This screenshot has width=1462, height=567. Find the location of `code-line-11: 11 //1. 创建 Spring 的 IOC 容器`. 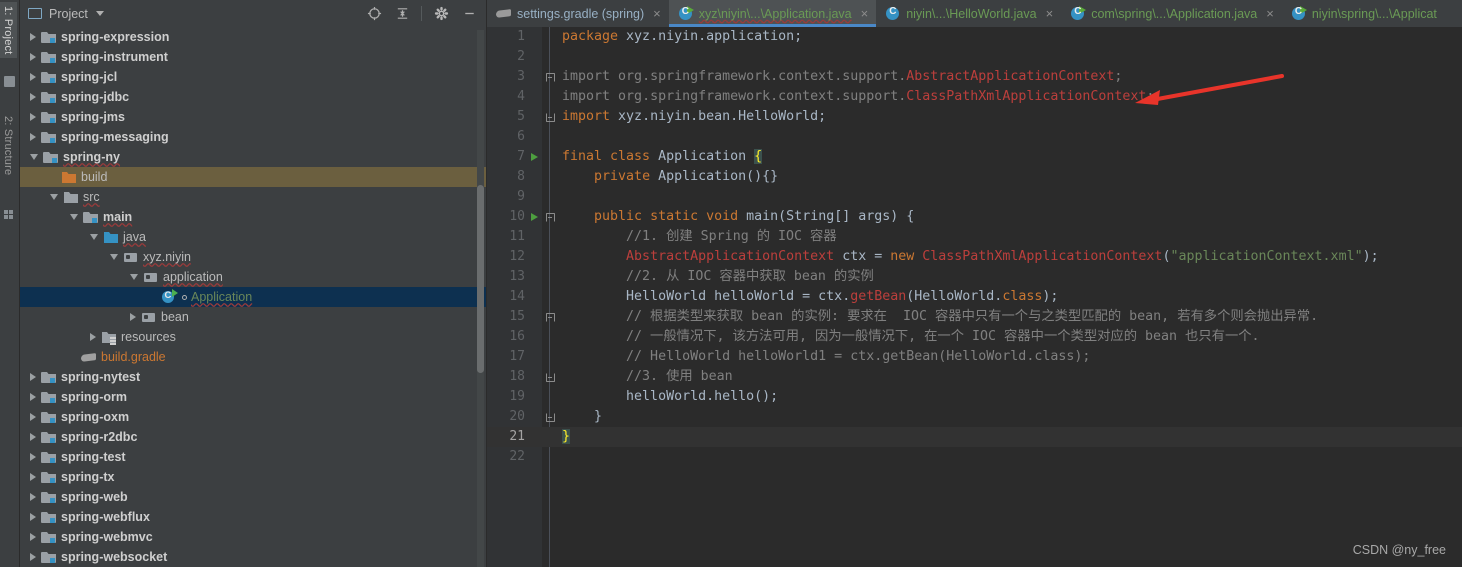

code-line-11: 11 //1. 创建 Spring 的 IOC 容器 is located at coordinates (974, 237).